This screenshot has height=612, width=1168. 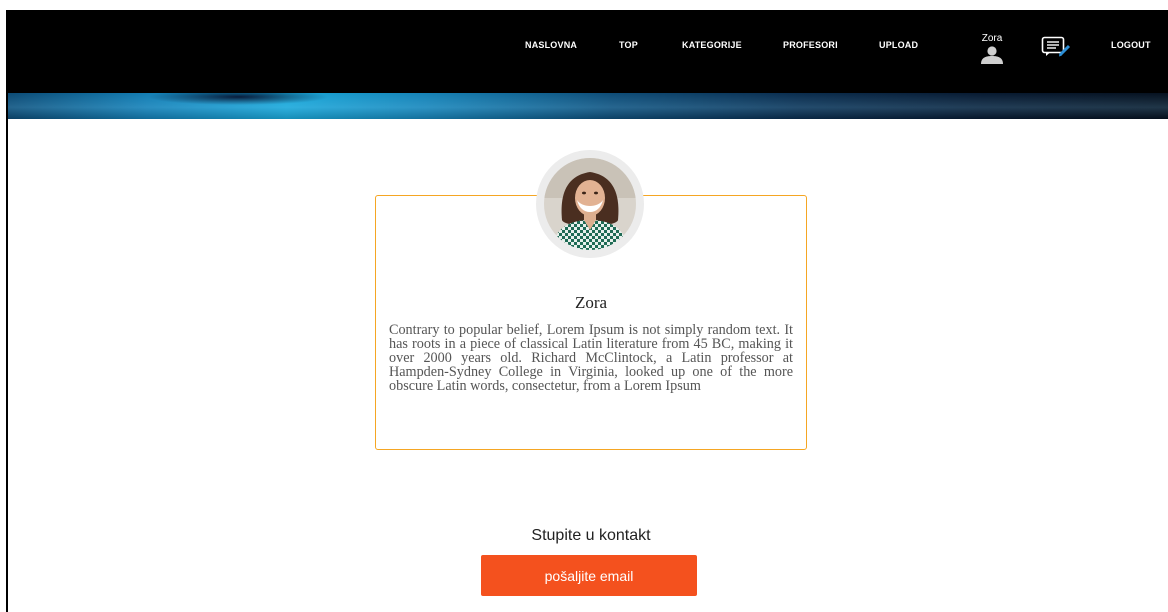 What do you see at coordinates (591, 535) in the screenshot?
I see `contact-title: Stupite u kontakt` at bounding box center [591, 535].